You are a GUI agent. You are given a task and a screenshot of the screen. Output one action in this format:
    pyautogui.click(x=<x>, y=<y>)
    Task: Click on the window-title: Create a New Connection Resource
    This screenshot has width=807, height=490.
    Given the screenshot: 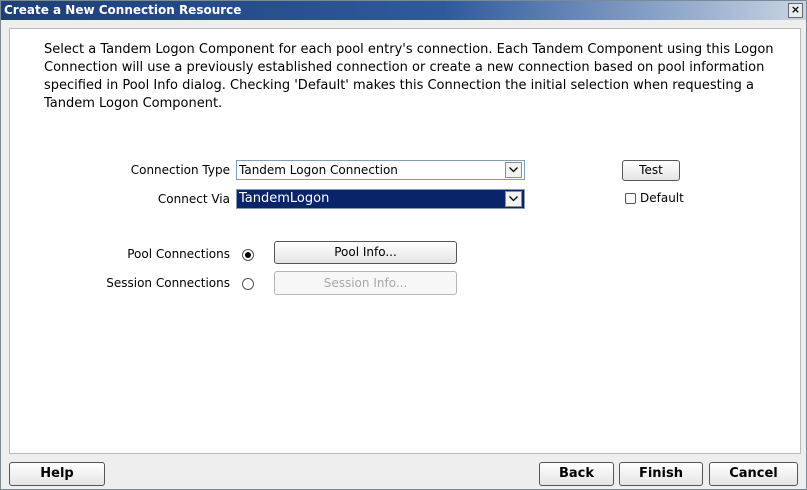 What is the action you would take?
    pyautogui.click(x=123, y=10)
    